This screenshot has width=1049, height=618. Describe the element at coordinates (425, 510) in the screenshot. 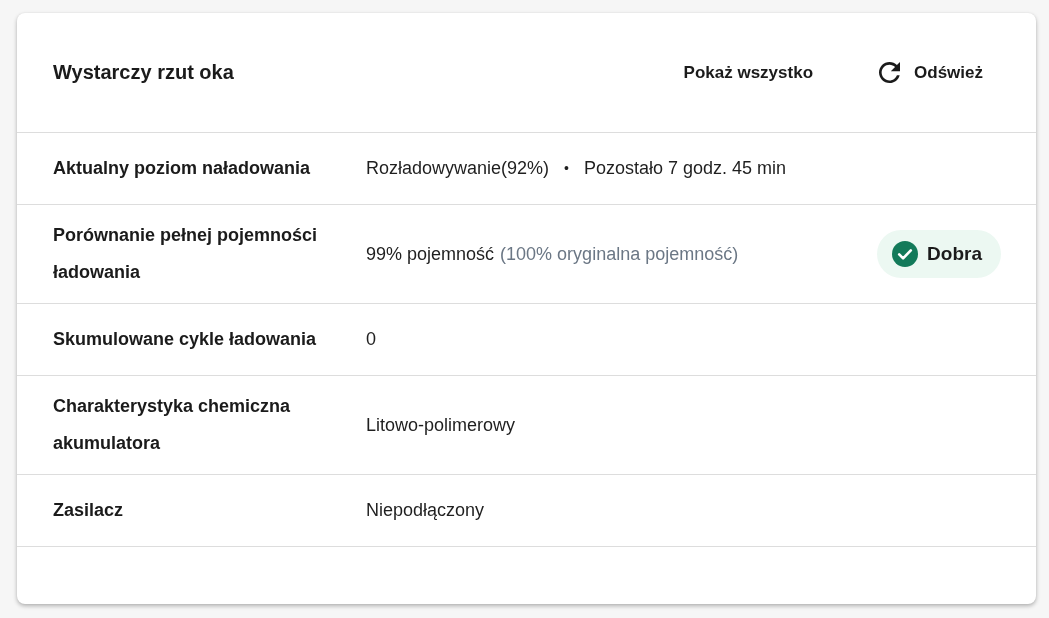

I see `value-text: Niepodłączony` at that location.